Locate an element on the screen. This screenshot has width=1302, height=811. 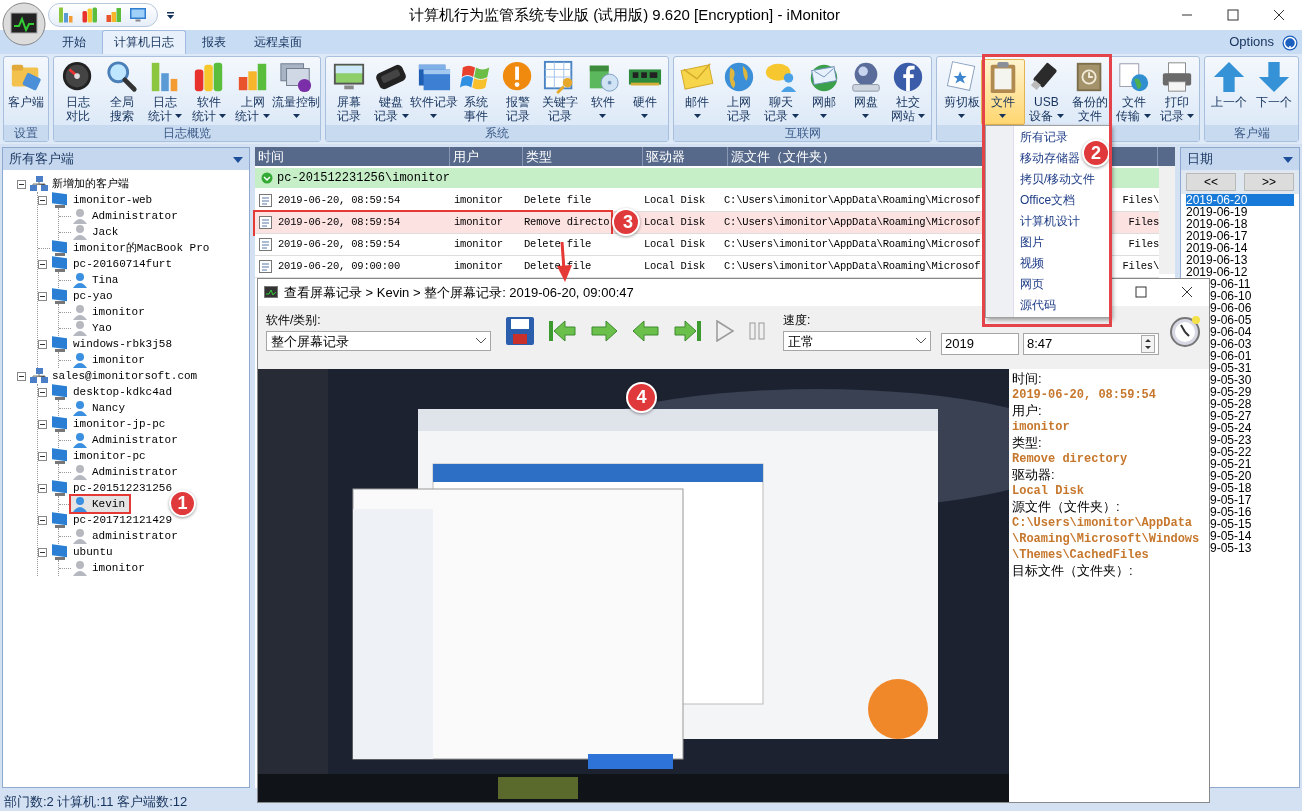
ribbon-button: 客户端 is located at coordinates (26, 92).